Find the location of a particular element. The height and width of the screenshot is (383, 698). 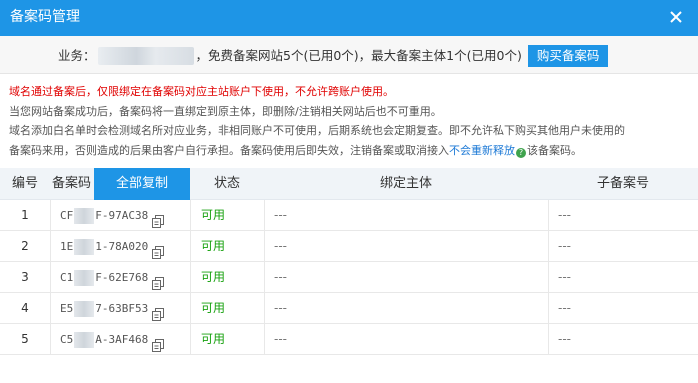

table-row: 1 CF F-97AC38 可用 --- --- is located at coordinates (349, 215).